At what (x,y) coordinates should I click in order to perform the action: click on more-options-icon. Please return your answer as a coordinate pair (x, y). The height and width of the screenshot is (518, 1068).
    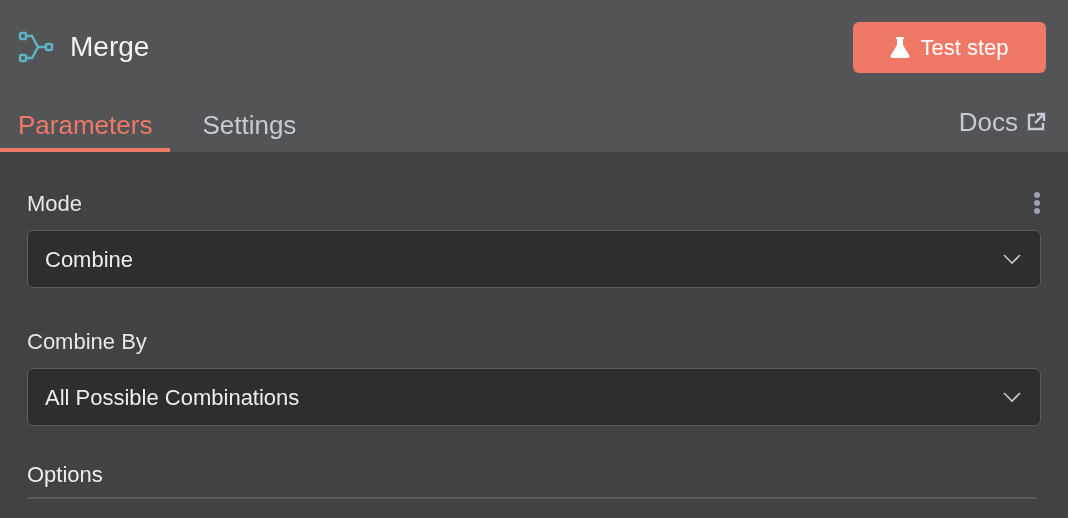
    Looking at the image, I should click on (1037, 203).